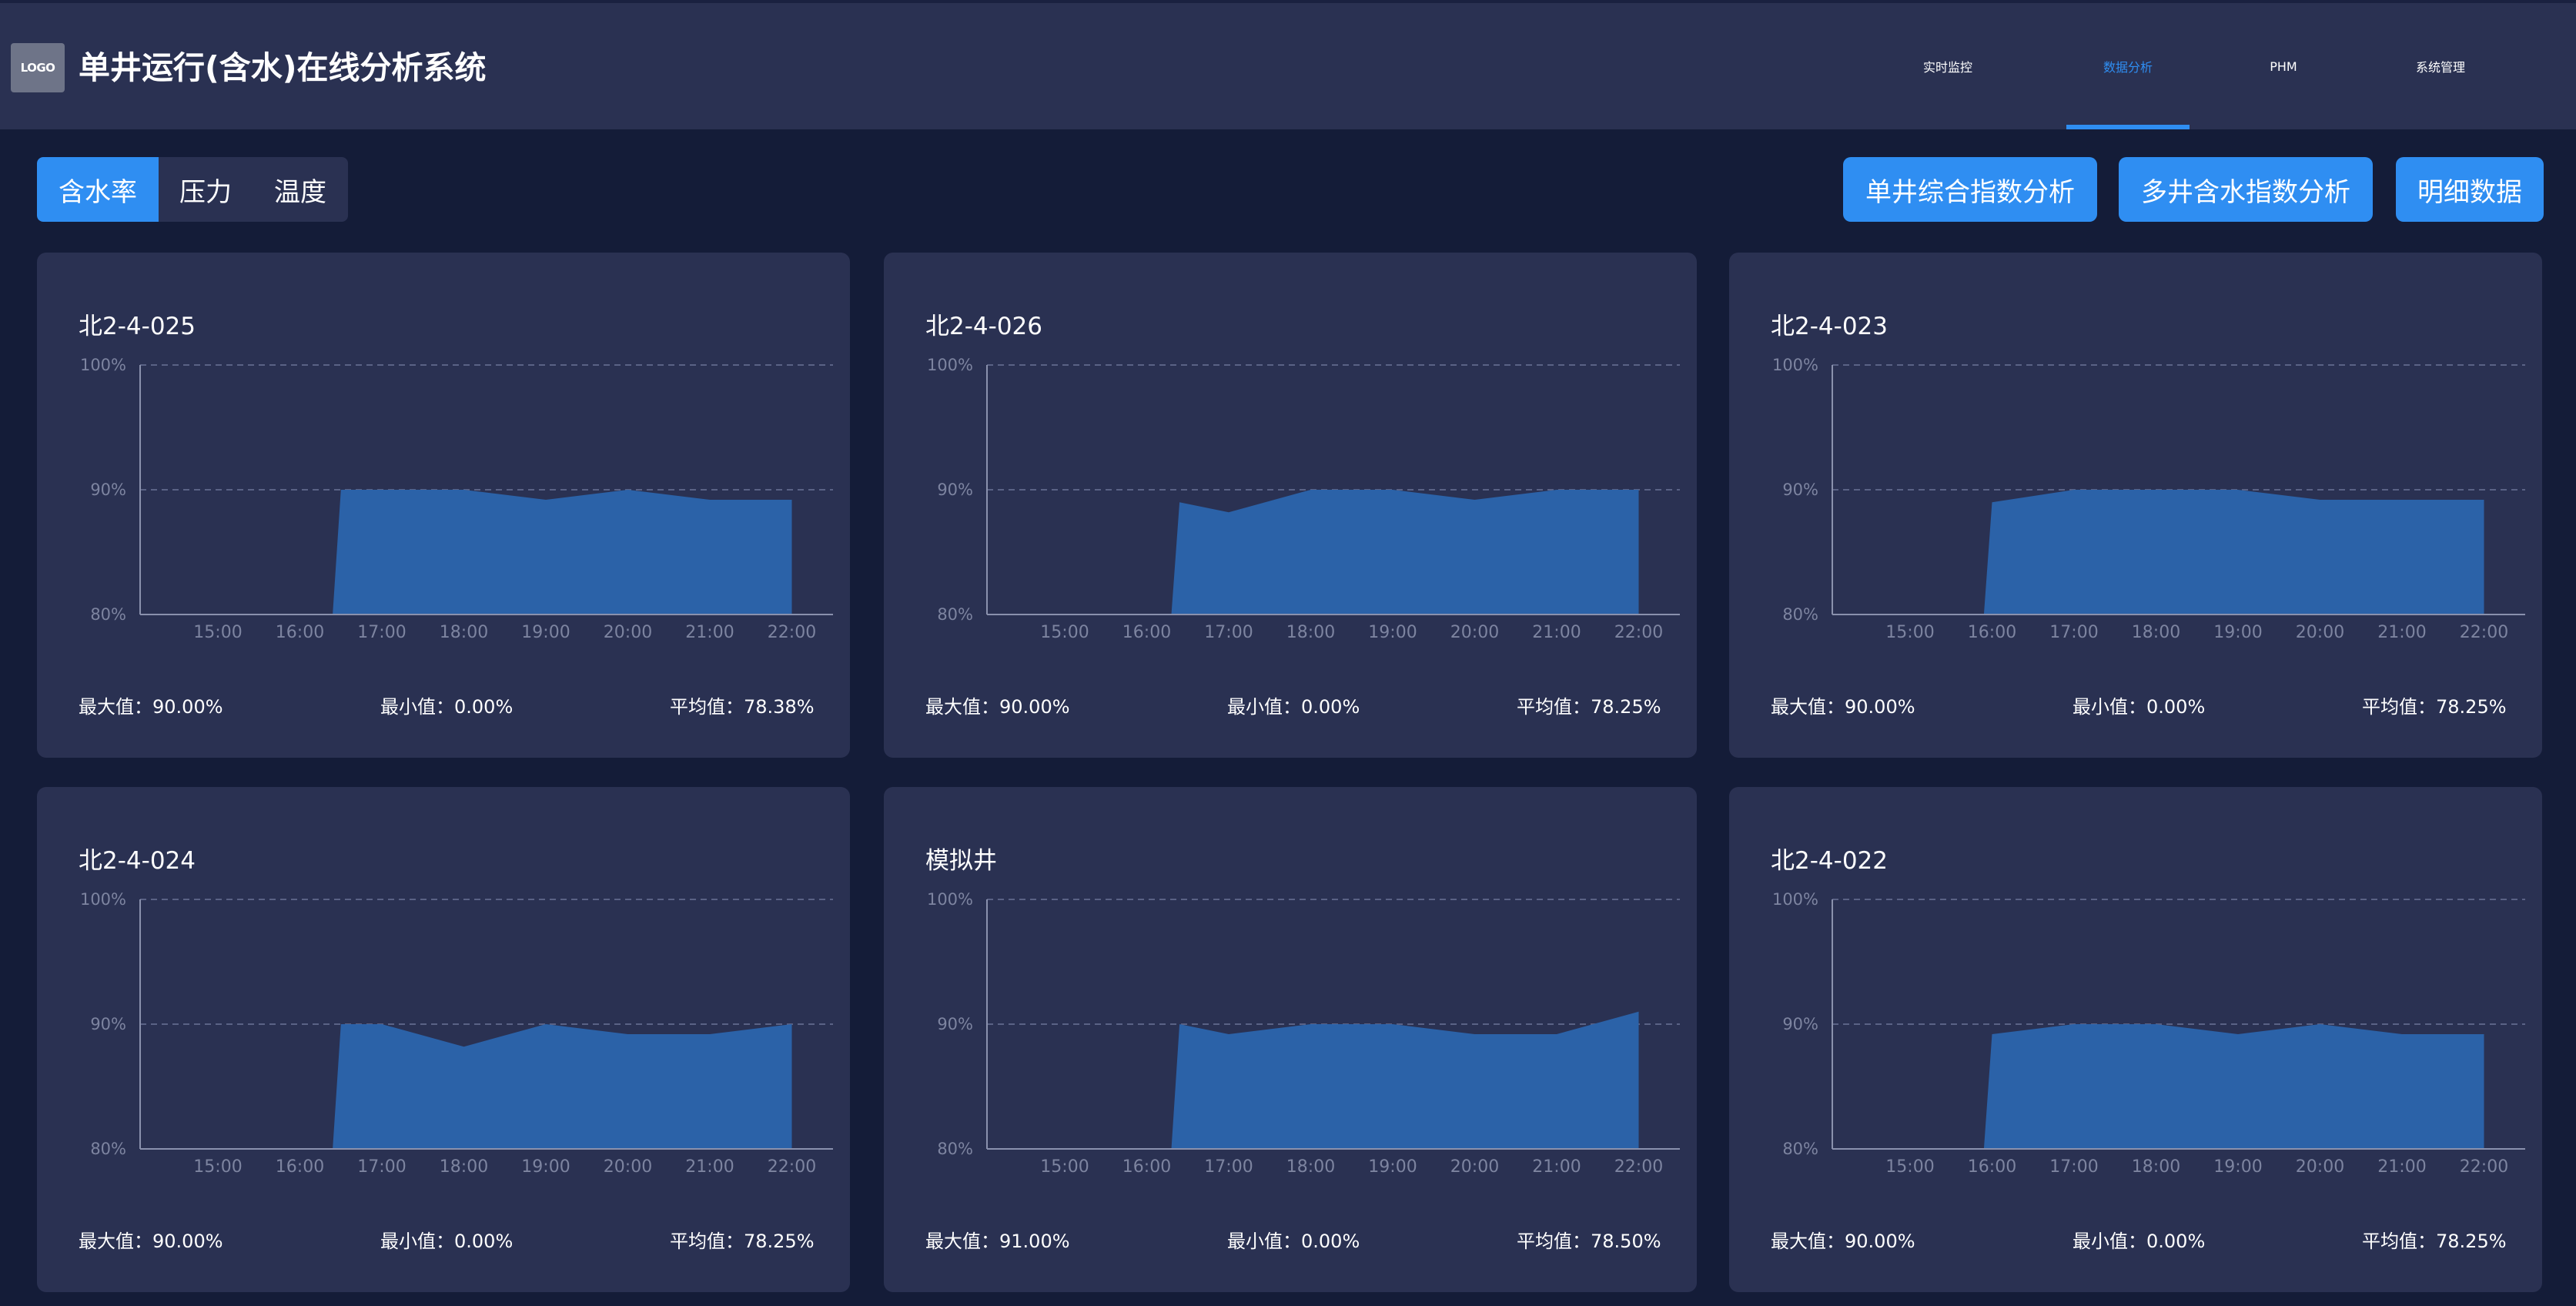 Image resolution: width=2576 pixels, height=1306 pixels. Describe the element at coordinates (38, 67) in the screenshot. I see `logo: LOGO` at that location.